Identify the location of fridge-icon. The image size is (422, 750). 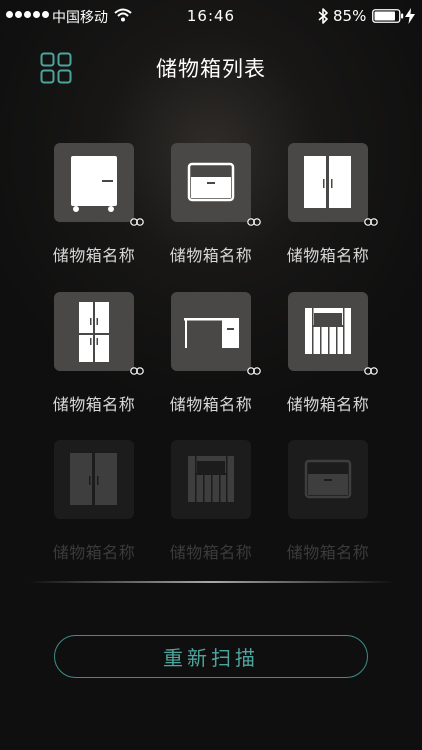
(94, 184).